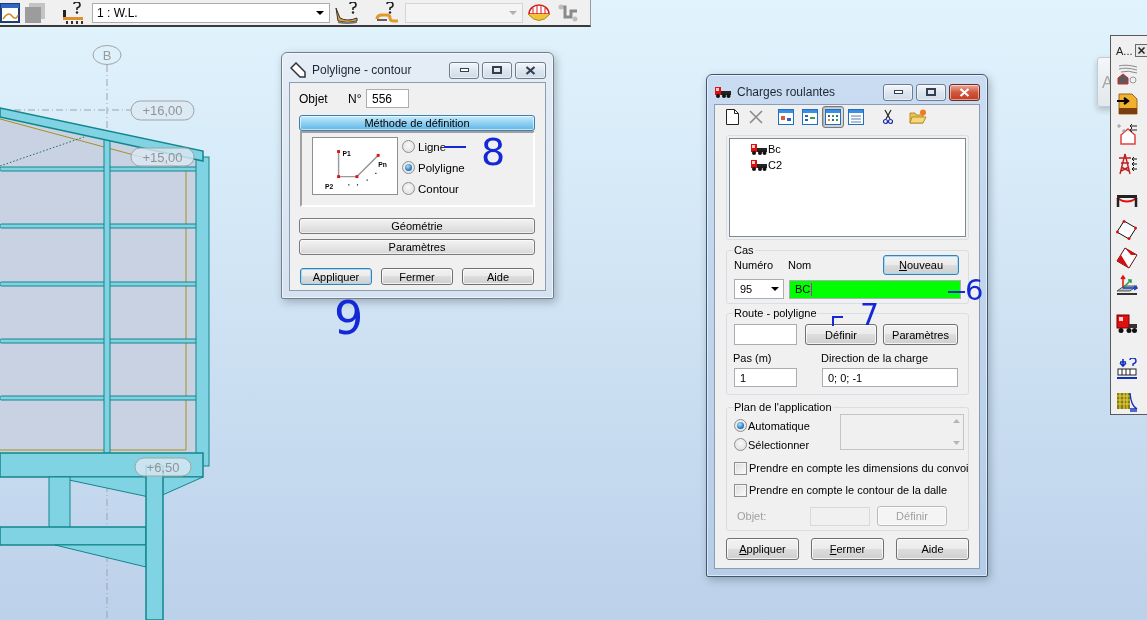 This screenshot has height=620, width=1147. I want to click on palette-close-button, so click(1140, 50).